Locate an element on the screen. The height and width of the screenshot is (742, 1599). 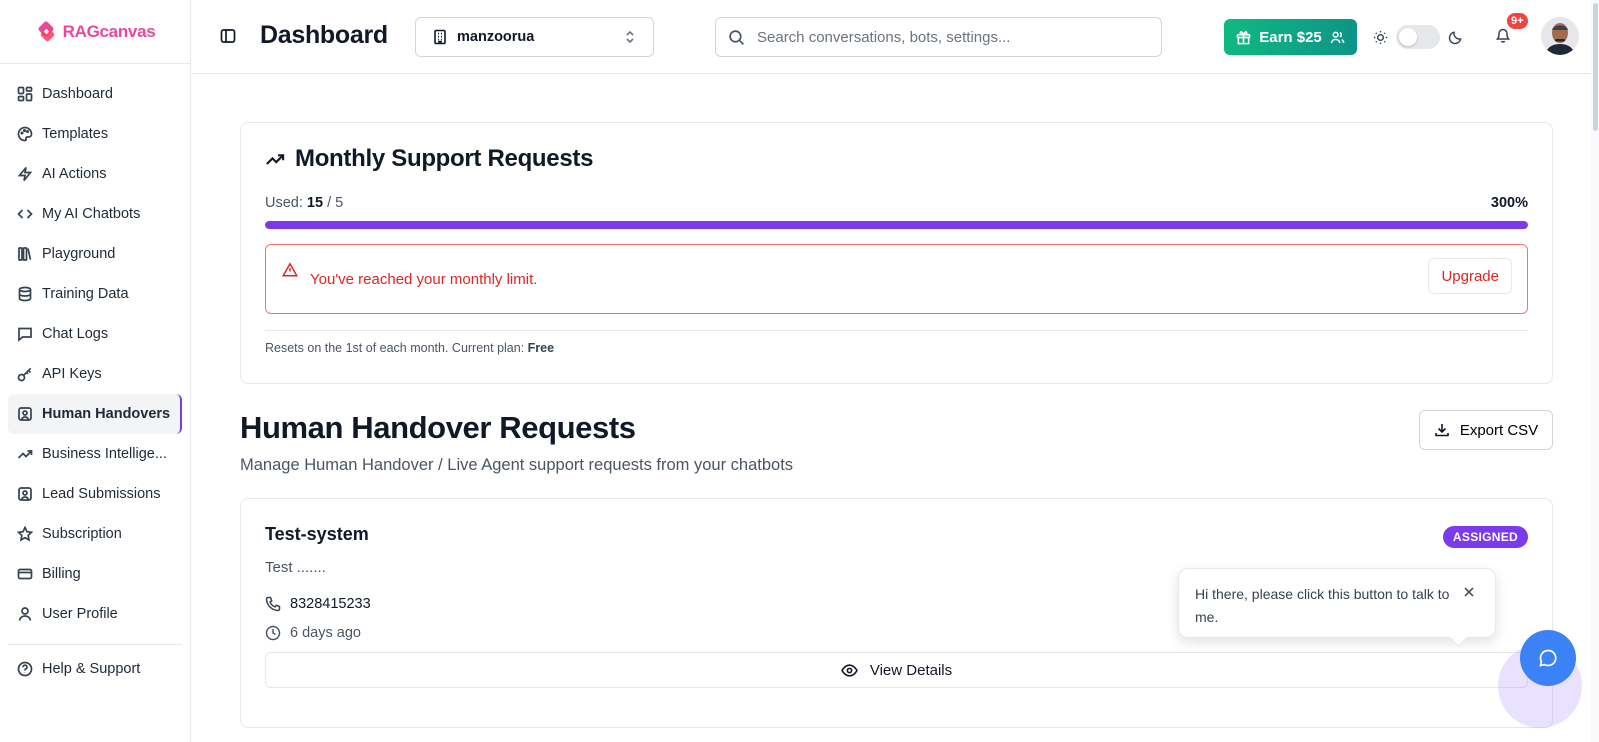
toggle-knob is located at coordinates (1408, 37).